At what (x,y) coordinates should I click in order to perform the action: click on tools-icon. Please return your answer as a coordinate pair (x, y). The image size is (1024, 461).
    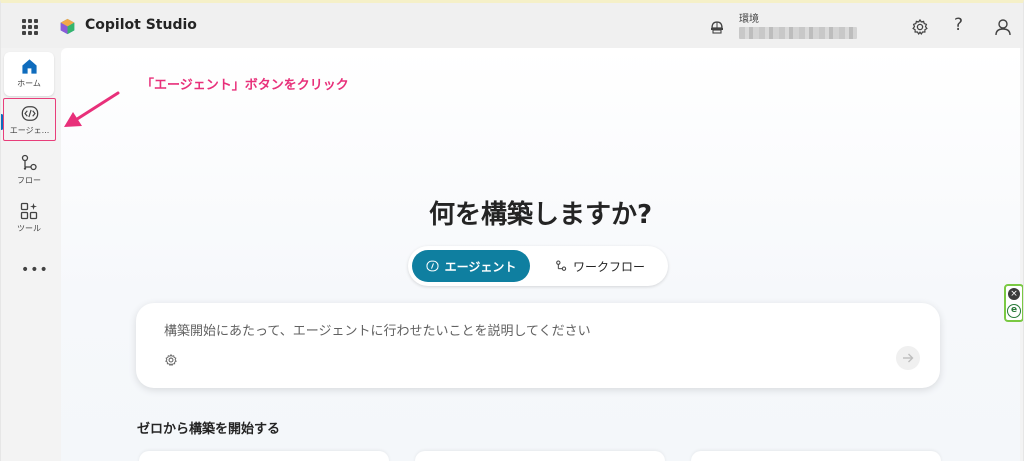
    Looking at the image, I should click on (29, 211).